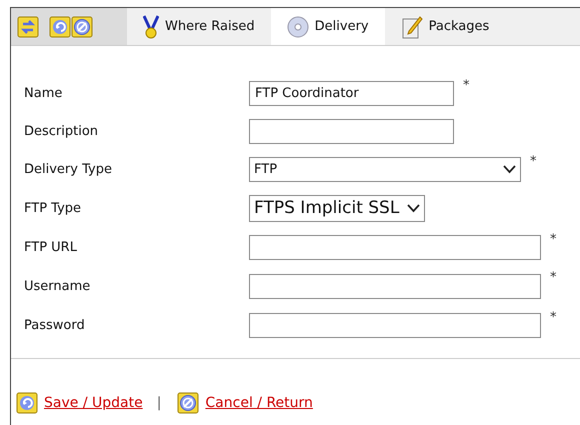 The width and height of the screenshot is (580, 425). Describe the element at coordinates (151, 26) in the screenshot. I see `medal-icon` at that location.